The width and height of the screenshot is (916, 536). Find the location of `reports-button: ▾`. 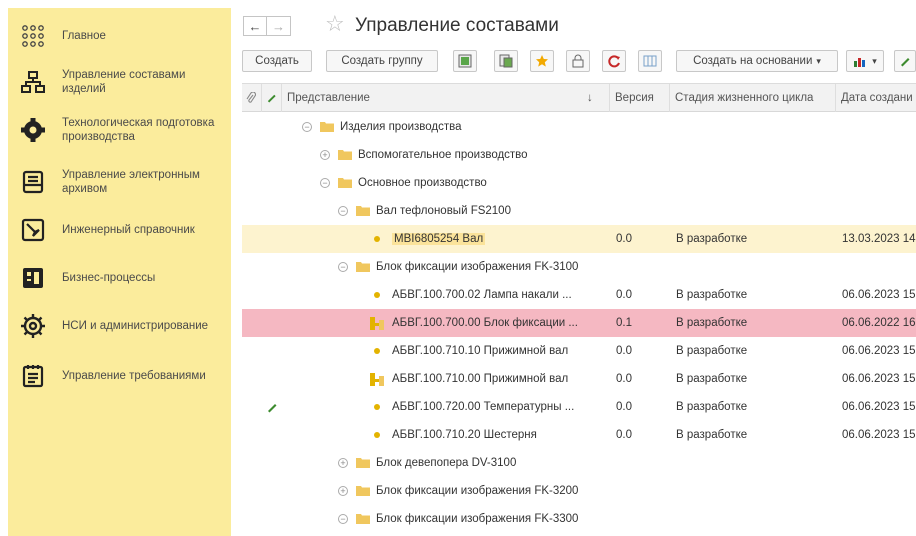

reports-button: ▾ is located at coordinates (865, 61).